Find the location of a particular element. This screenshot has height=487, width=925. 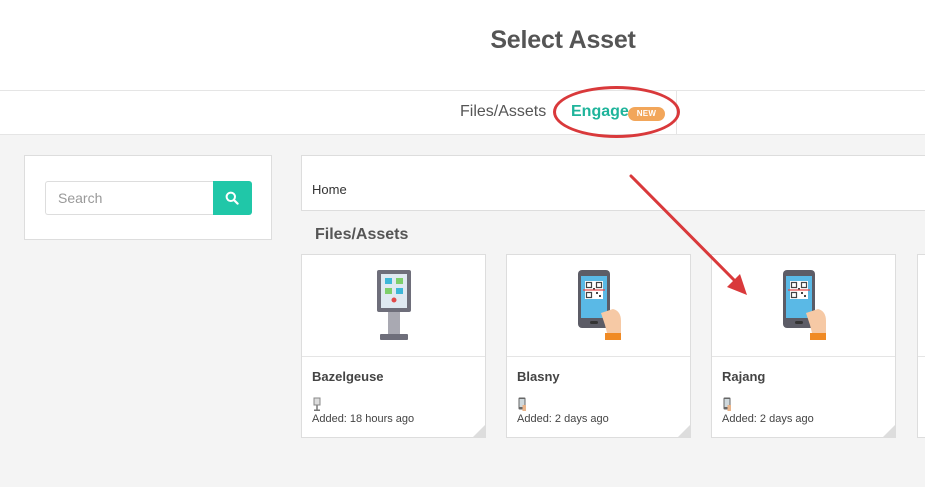

annotation-arrow is located at coordinates (688, 234).